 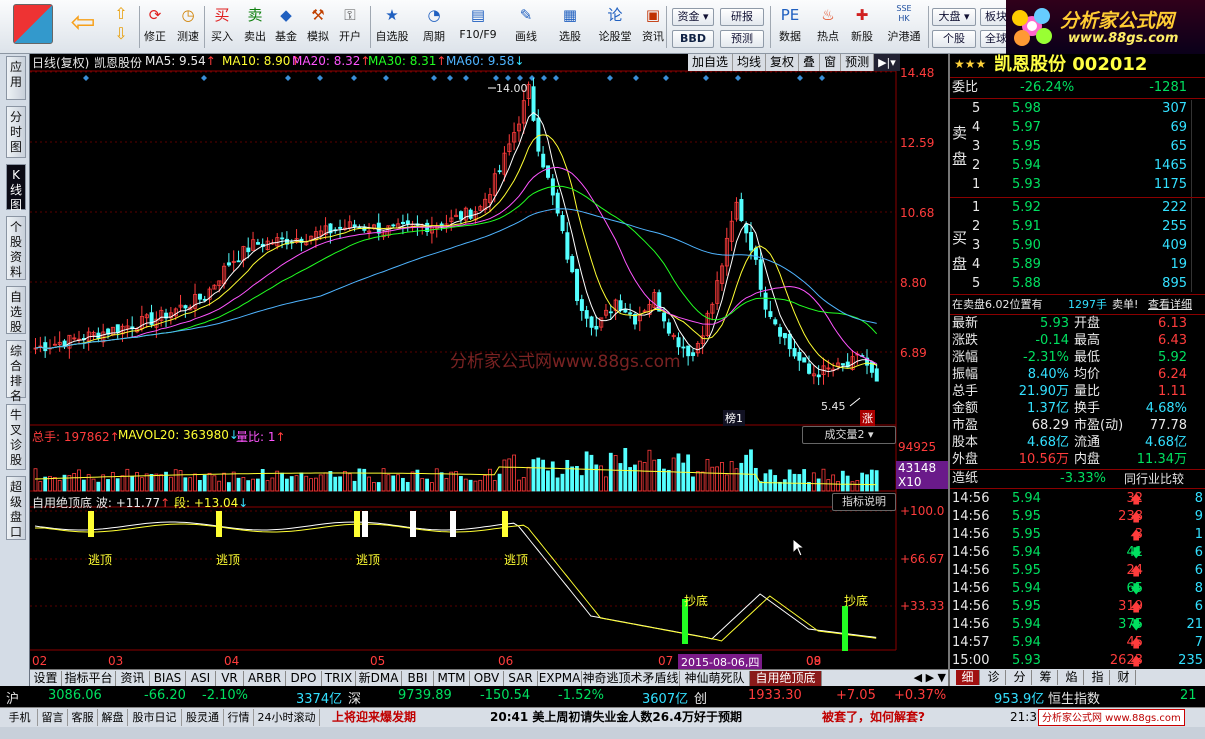 I want to click on left-tab-3: 个股资料, so click(x=16, y=248).